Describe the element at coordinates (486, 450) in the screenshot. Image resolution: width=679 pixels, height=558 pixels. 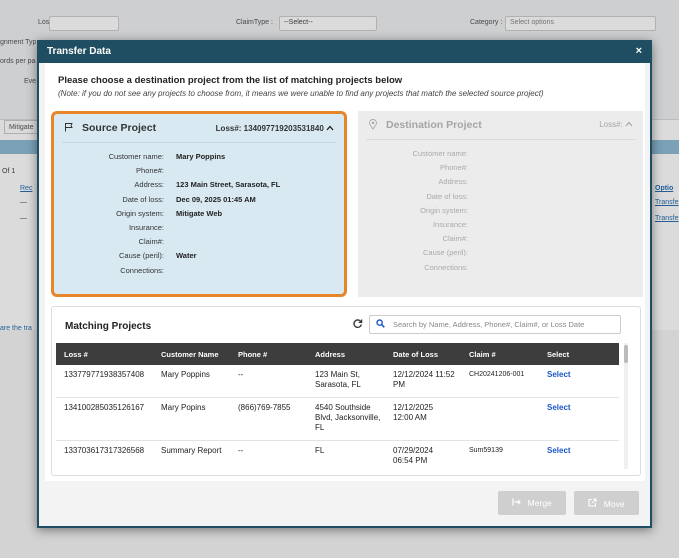
I see `row-claim-number: Sum59139` at that location.